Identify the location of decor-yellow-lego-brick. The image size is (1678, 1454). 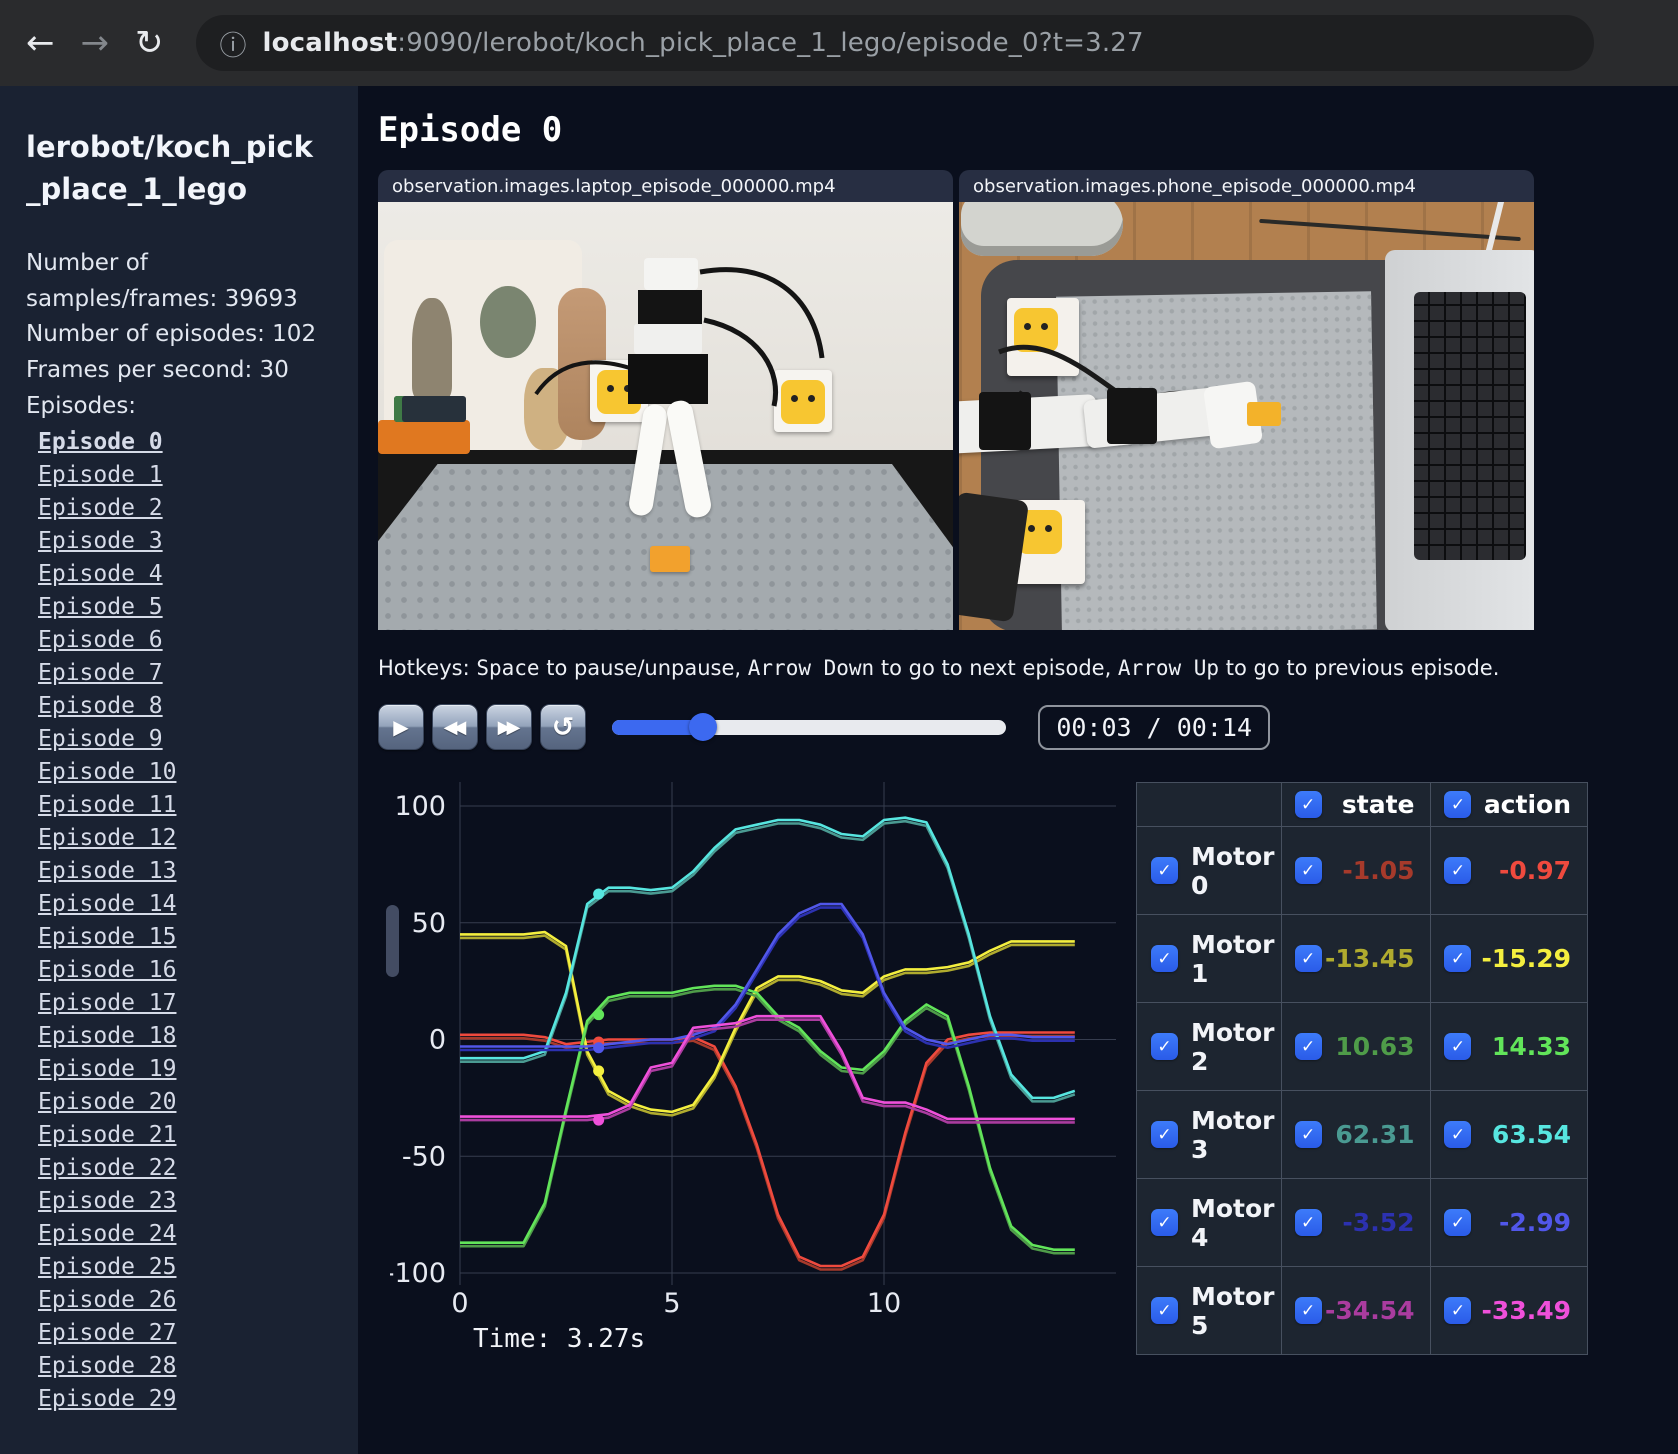
(1264, 414).